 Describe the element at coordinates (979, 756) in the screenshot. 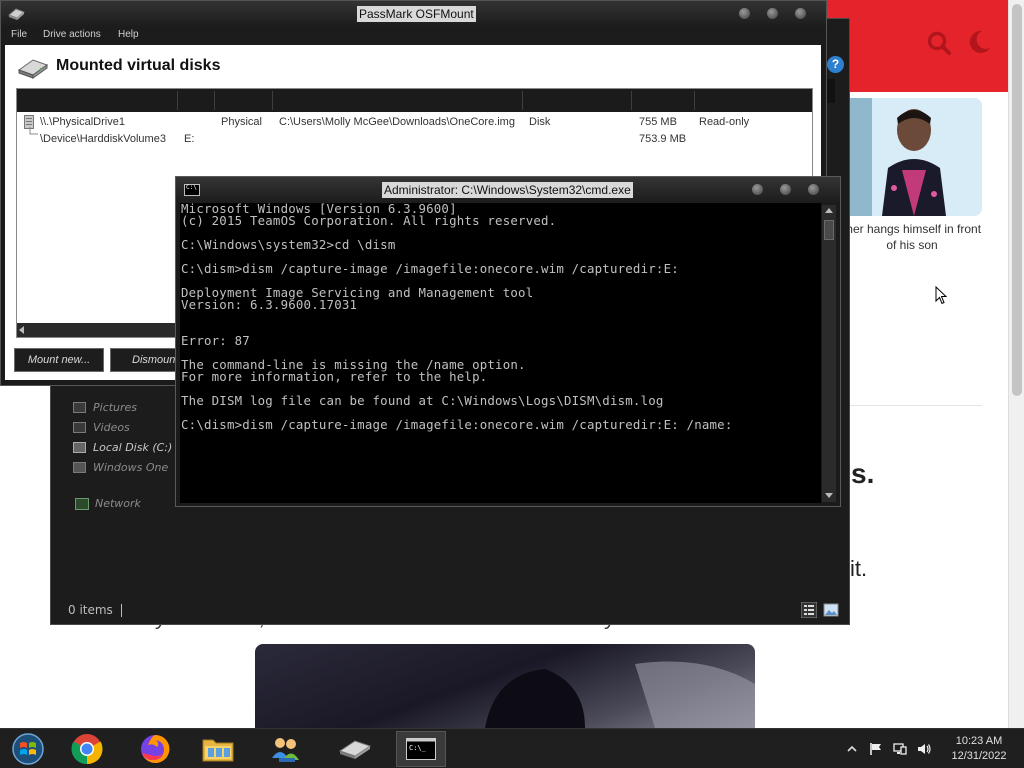

I see `clock-date: 12/31/2022` at that location.